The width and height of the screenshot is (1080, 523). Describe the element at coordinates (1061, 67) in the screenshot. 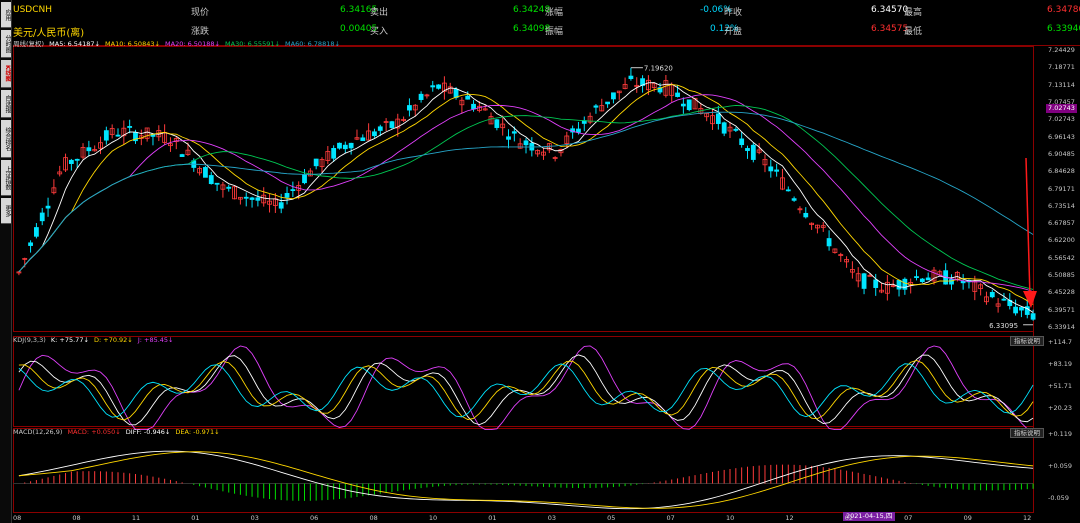

I see `yaxis-main-tick: 7.18771` at that location.